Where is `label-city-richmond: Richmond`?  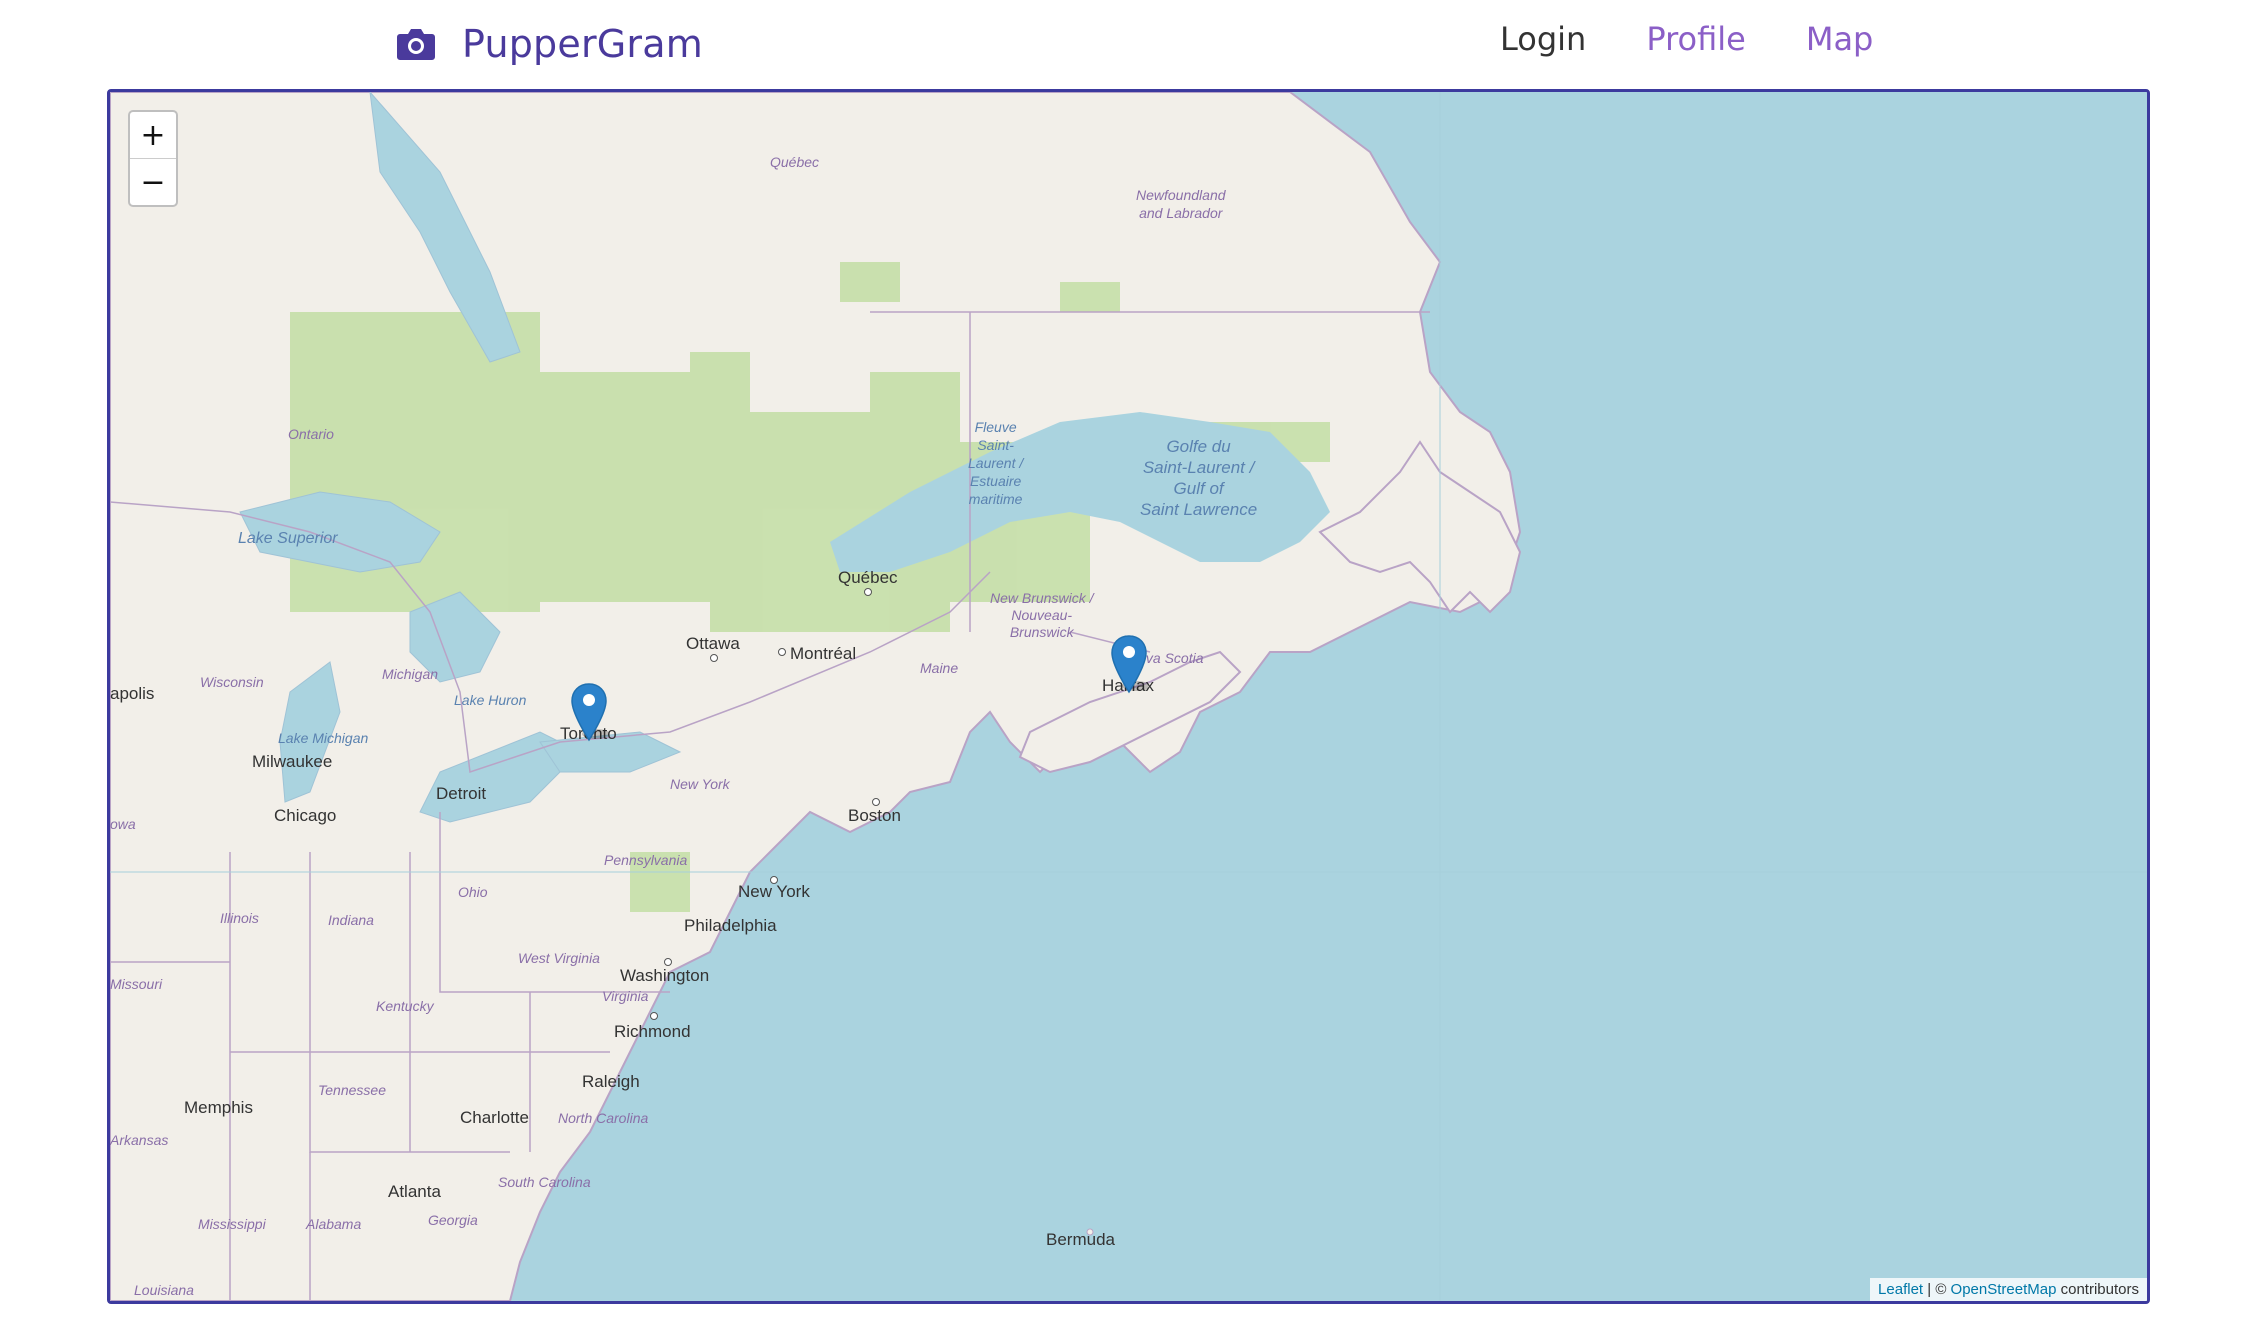 label-city-richmond: Richmond is located at coordinates (652, 1031).